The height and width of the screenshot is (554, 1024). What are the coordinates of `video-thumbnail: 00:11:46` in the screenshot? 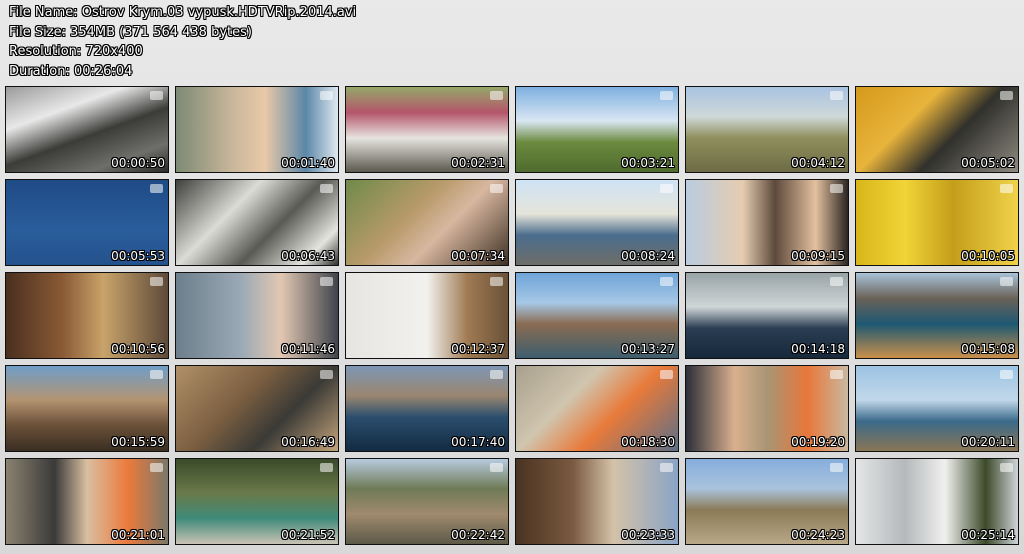 It's located at (257, 315).